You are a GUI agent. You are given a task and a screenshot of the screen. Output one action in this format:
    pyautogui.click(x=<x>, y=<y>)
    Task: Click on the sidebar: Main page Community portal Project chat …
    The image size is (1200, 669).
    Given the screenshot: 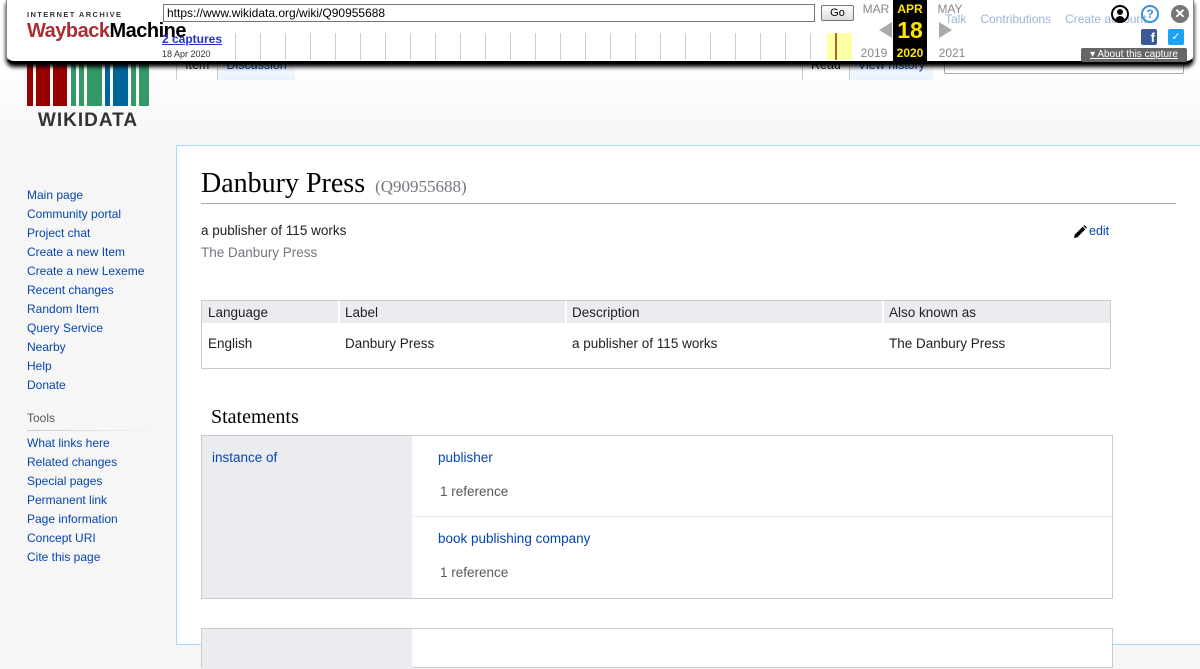 What is the action you would take?
    pyautogui.click(x=92, y=376)
    